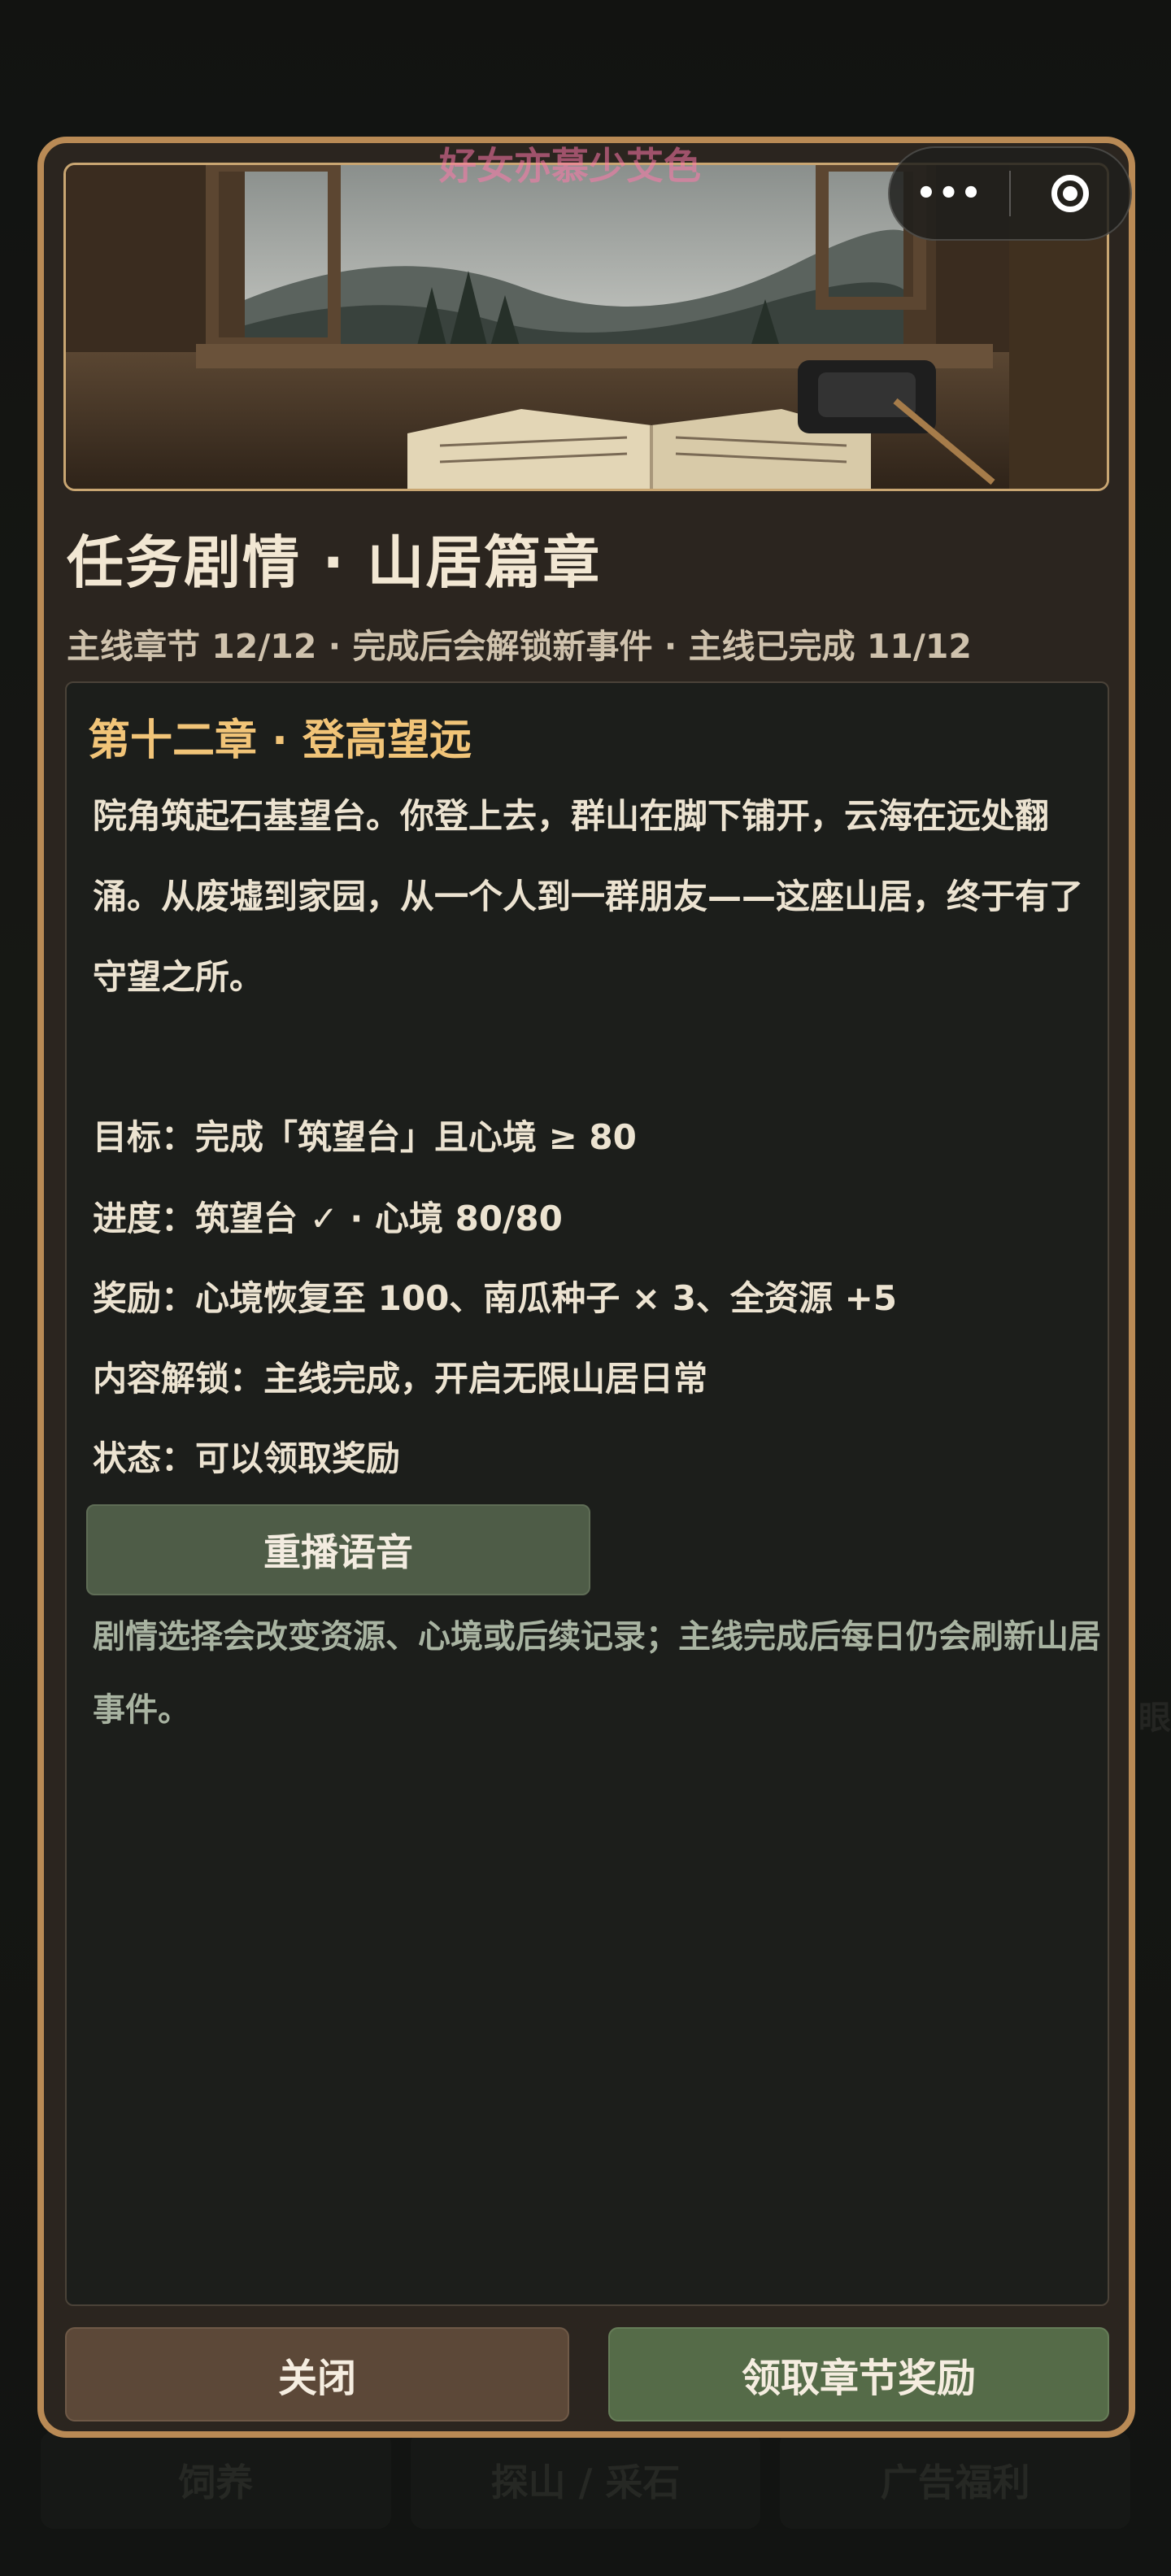 The width and height of the screenshot is (1171, 2576). What do you see at coordinates (280, 741) in the screenshot?
I see `chapter-title: 第十二章 · 登高望远` at bounding box center [280, 741].